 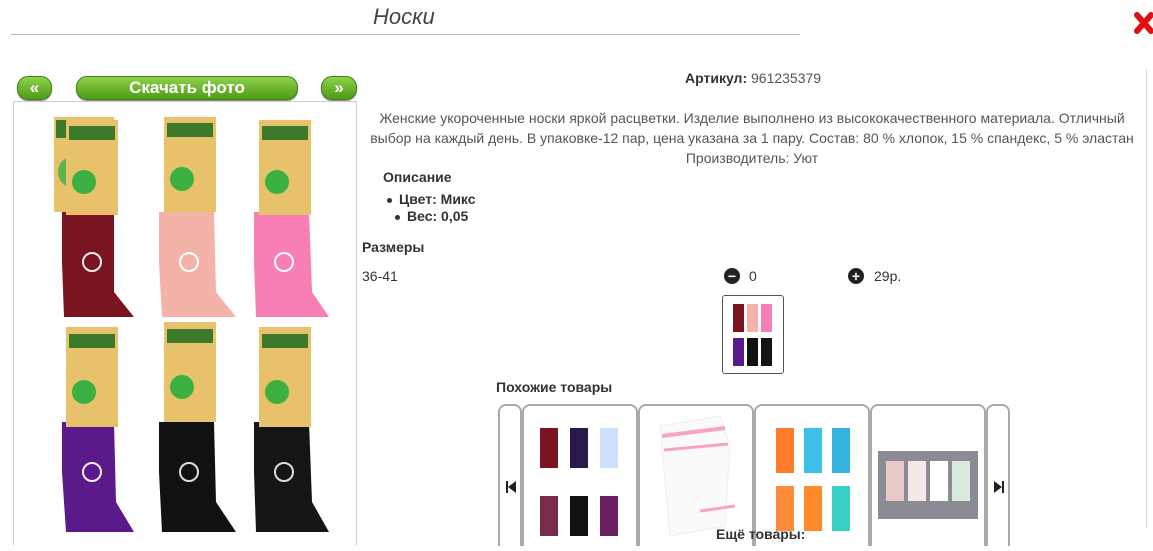 I want to click on spec-color-text: Цвет: Микс, so click(x=437, y=199).